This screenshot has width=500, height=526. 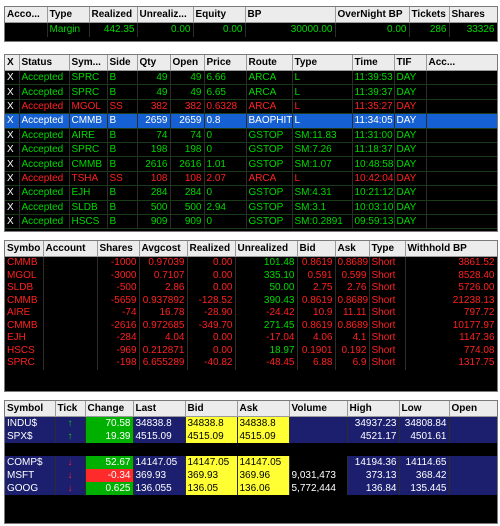 What do you see at coordinates (372, 15) in the screenshot?
I see `account-summary-col-6: OverNight BP` at bounding box center [372, 15].